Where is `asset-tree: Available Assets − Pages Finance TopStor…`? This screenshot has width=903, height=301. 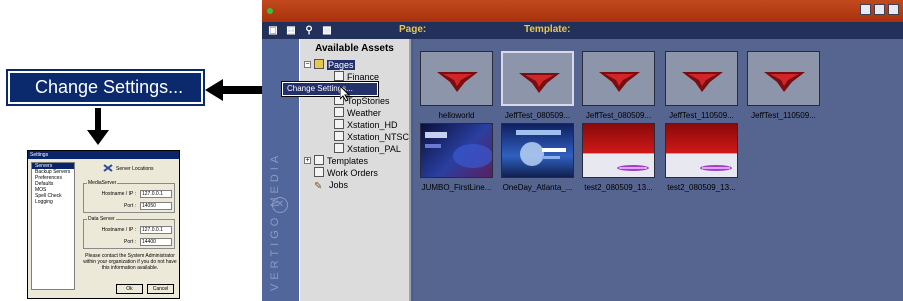 asset-tree: Available Assets − Pages Finance TopStor… is located at coordinates (374, 170).